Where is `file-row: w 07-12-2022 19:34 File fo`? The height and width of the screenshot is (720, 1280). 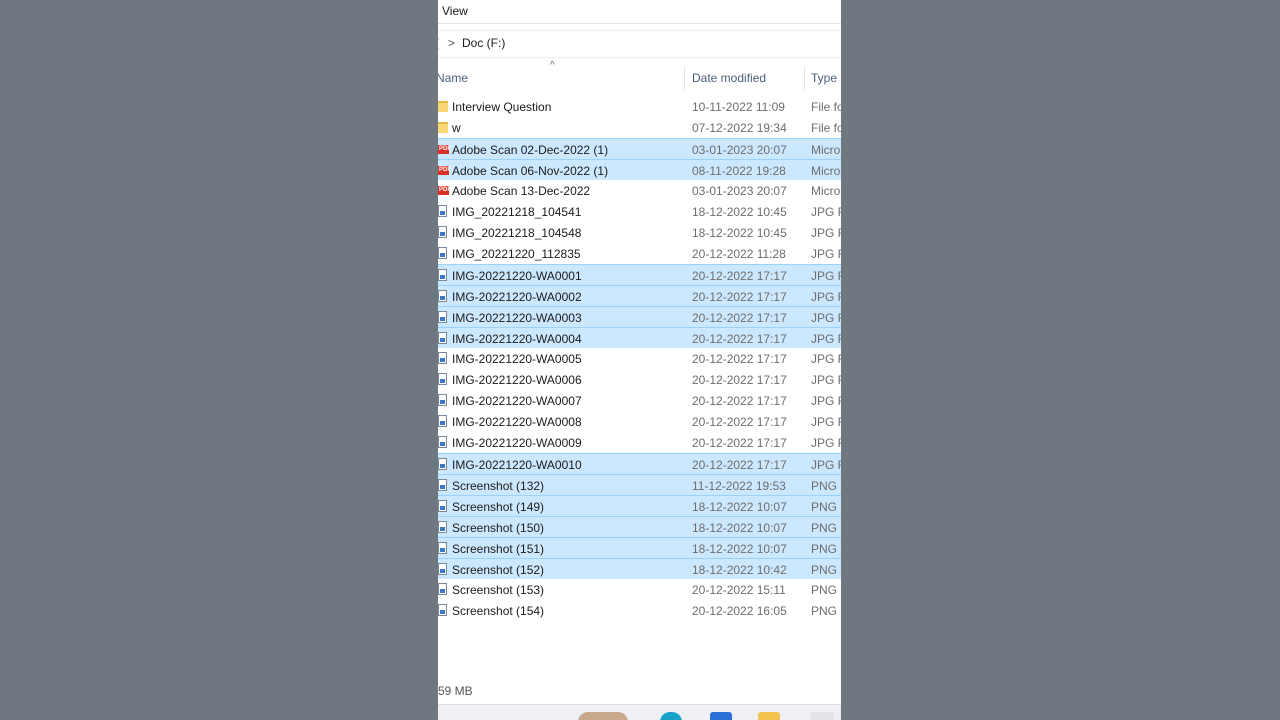
file-row: w 07-12-2022 19:34 File fo is located at coordinates (639, 127).